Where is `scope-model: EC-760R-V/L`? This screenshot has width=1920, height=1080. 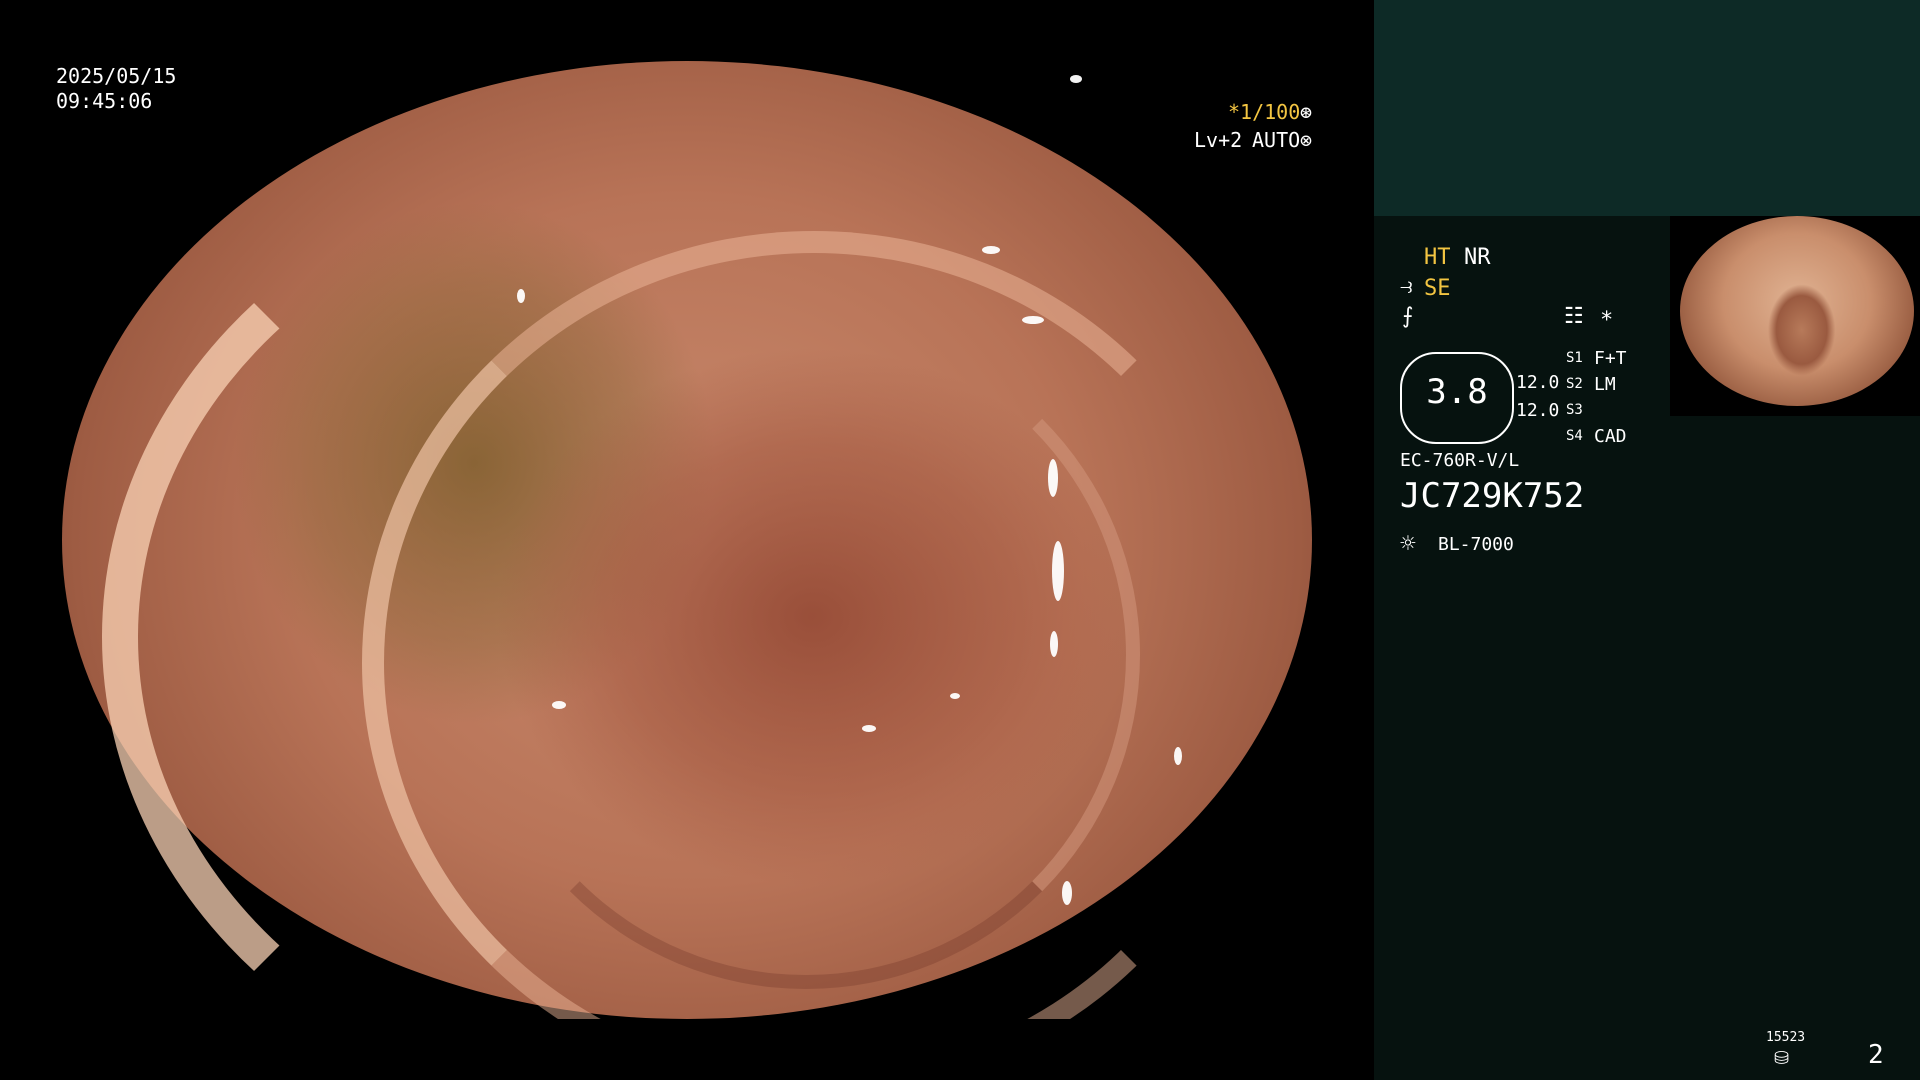
scope-model: EC-760R-V/L is located at coordinates (1460, 460).